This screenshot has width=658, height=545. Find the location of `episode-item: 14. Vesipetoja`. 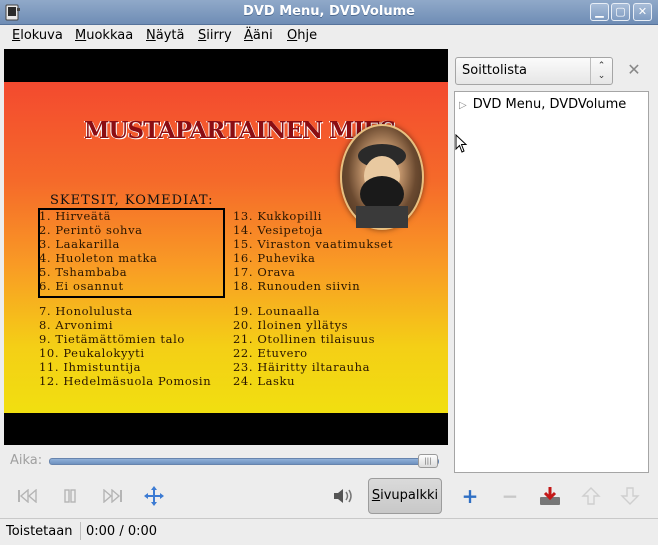

episode-item: 14. Vesipetoja is located at coordinates (278, 230).